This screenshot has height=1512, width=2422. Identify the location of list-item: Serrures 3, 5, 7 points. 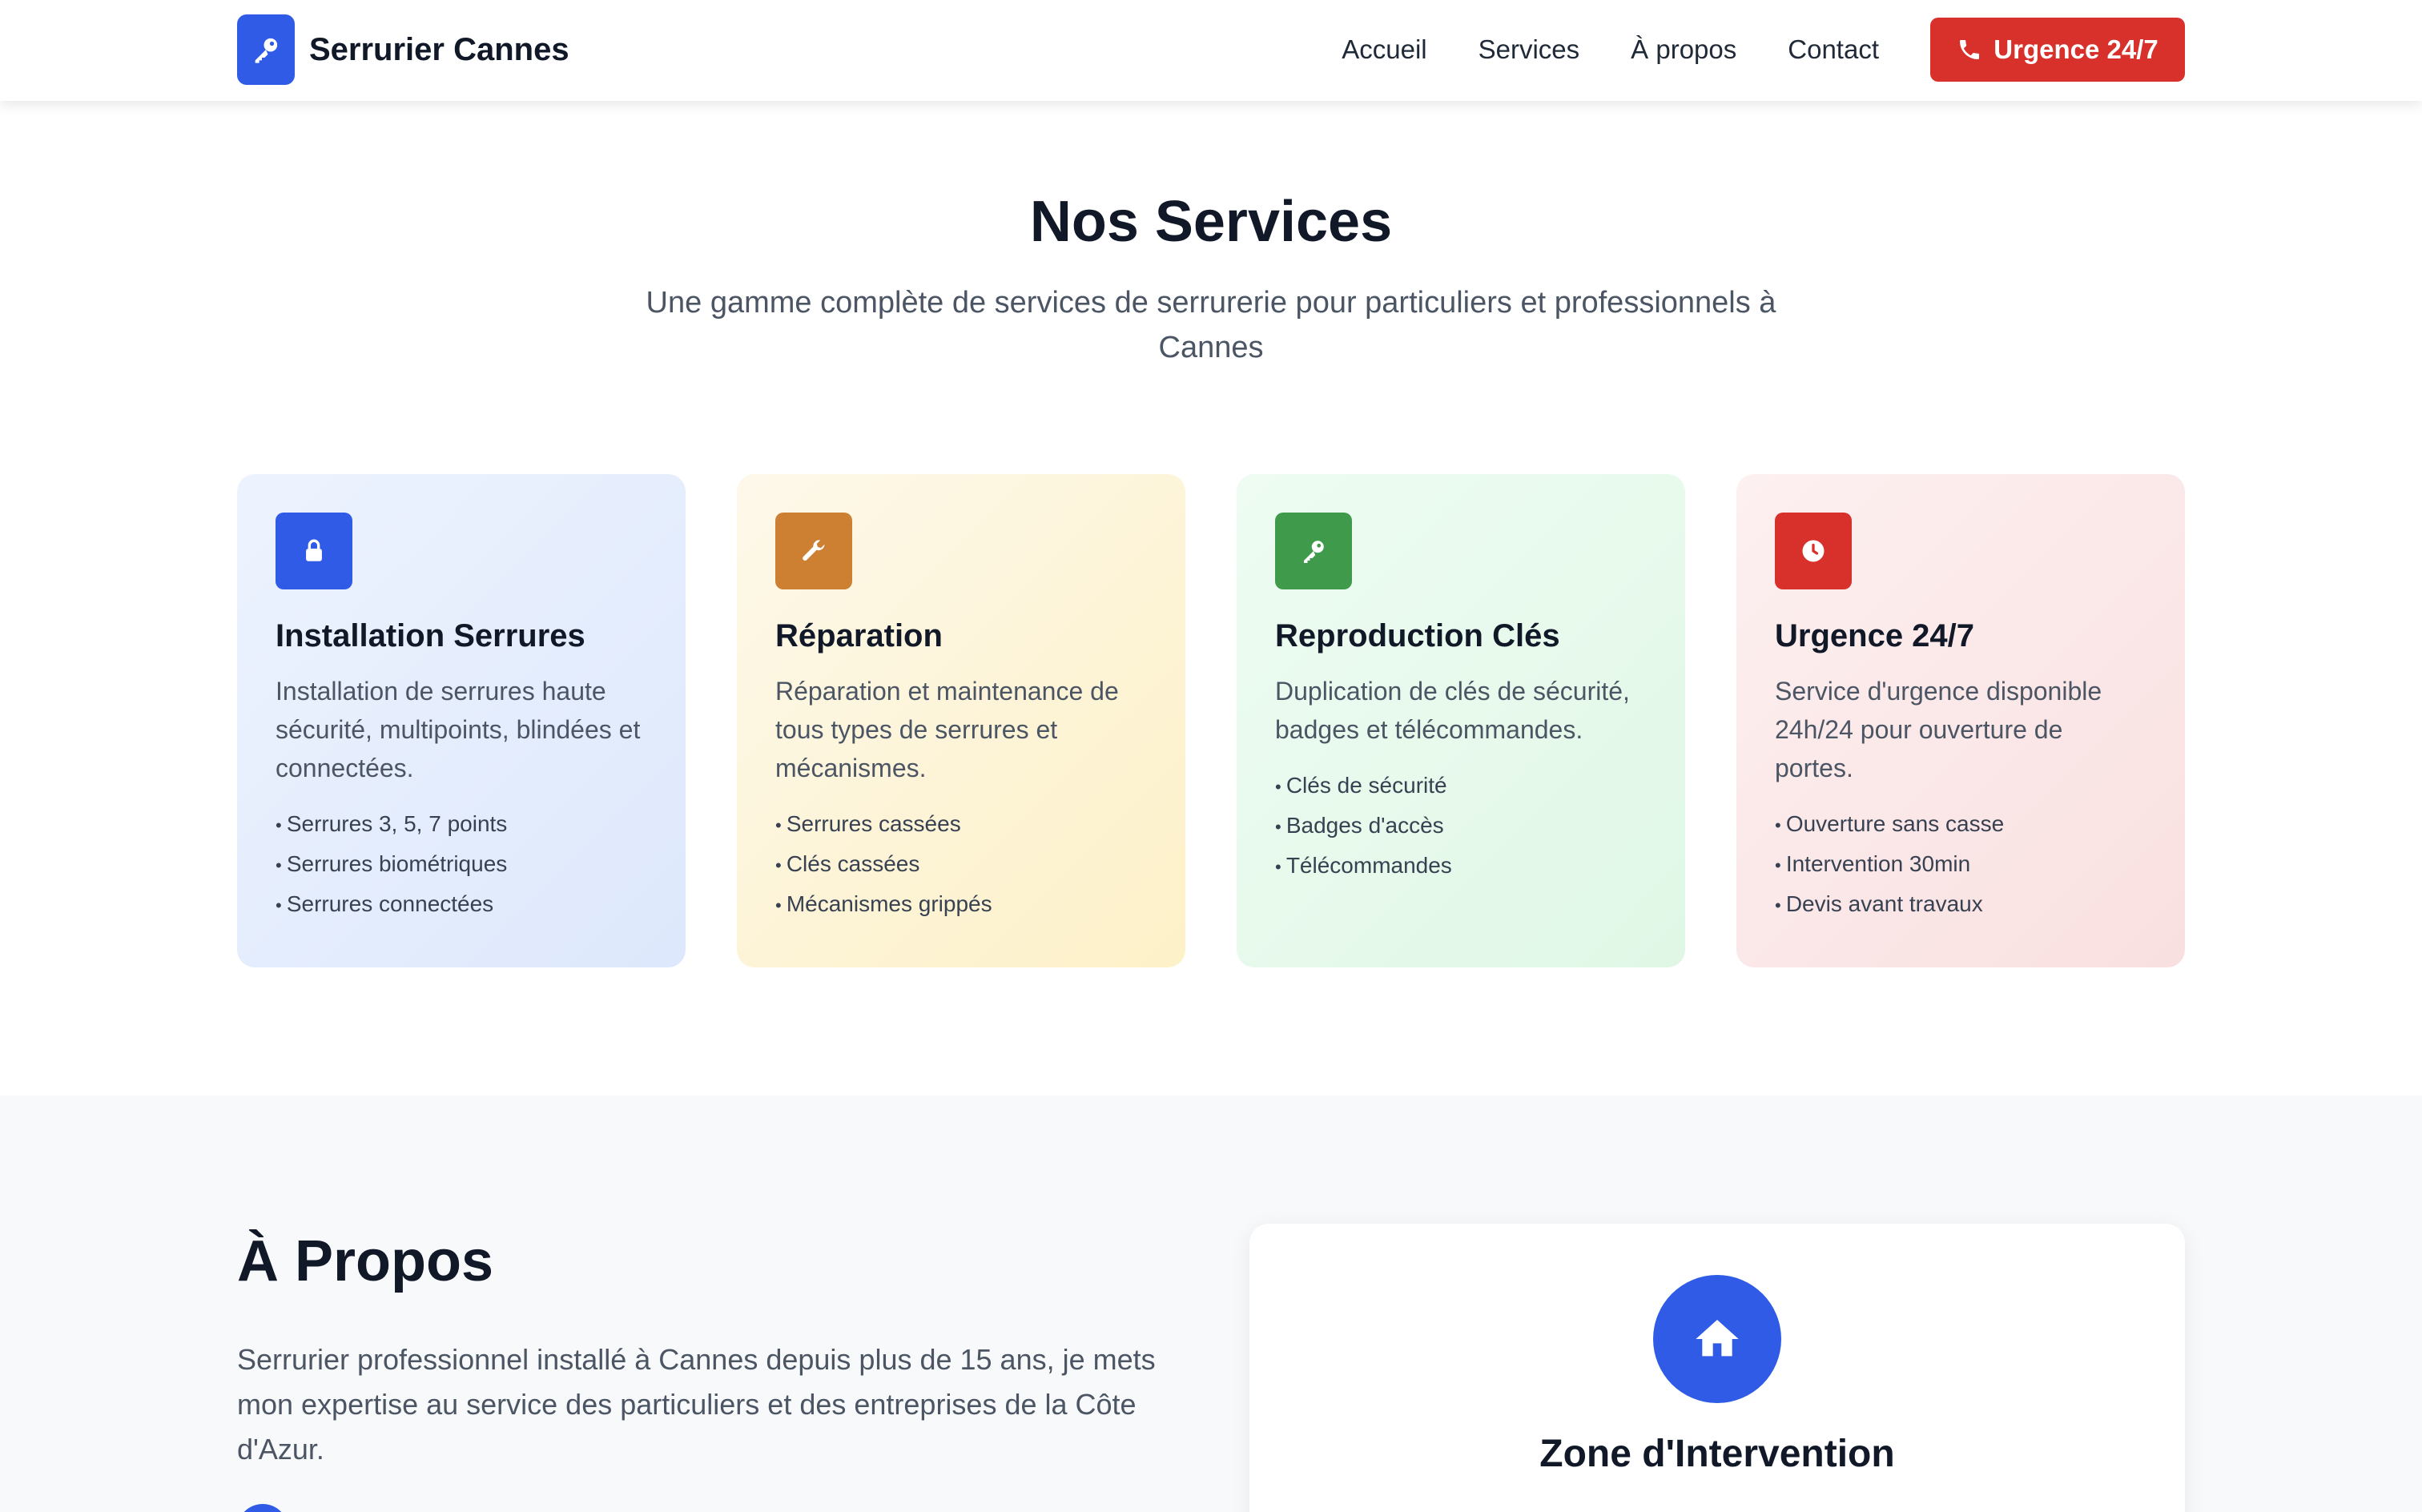
(462, 825).